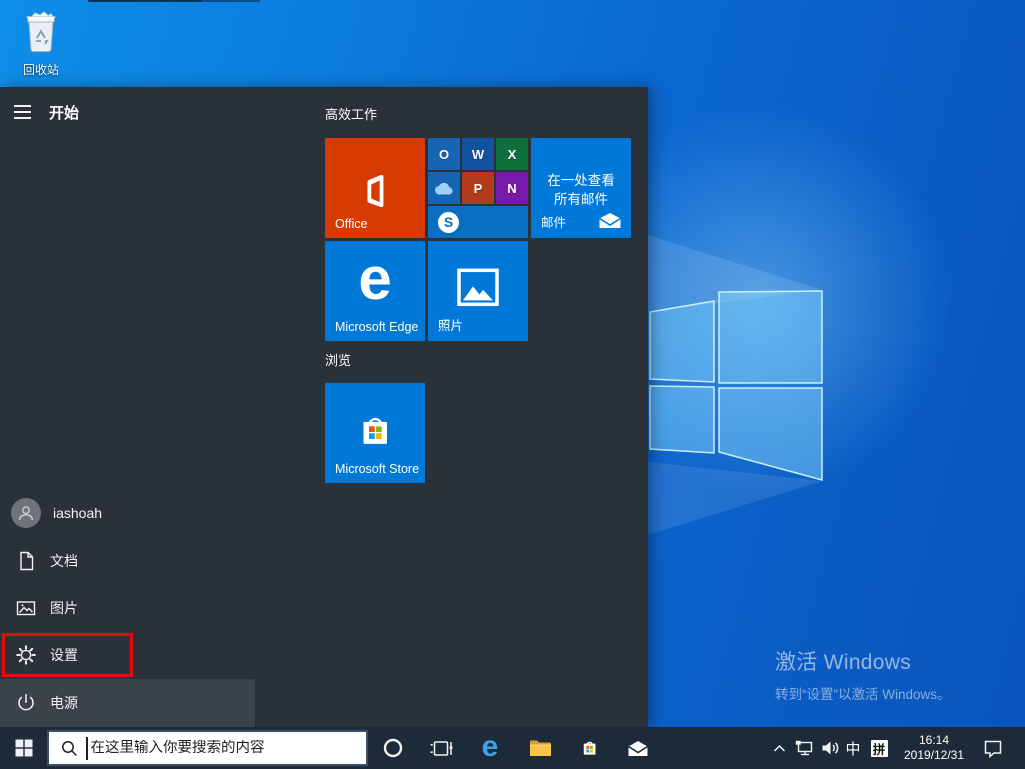 Image resolution: width=1025 pixels, height=769 pixels. I want to click on watermark-title: 激活 Windows, so click(843, 662).